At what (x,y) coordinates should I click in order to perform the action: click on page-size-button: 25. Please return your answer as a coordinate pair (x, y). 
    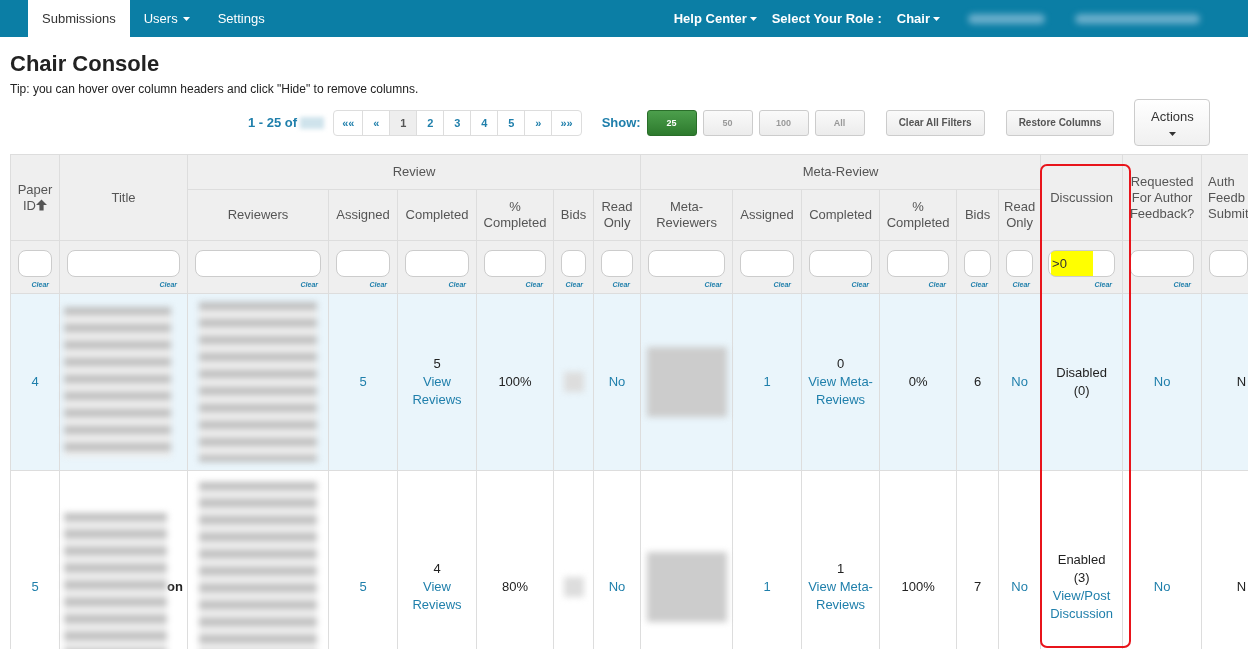
    Looking at the image, I should click on (671, 122).